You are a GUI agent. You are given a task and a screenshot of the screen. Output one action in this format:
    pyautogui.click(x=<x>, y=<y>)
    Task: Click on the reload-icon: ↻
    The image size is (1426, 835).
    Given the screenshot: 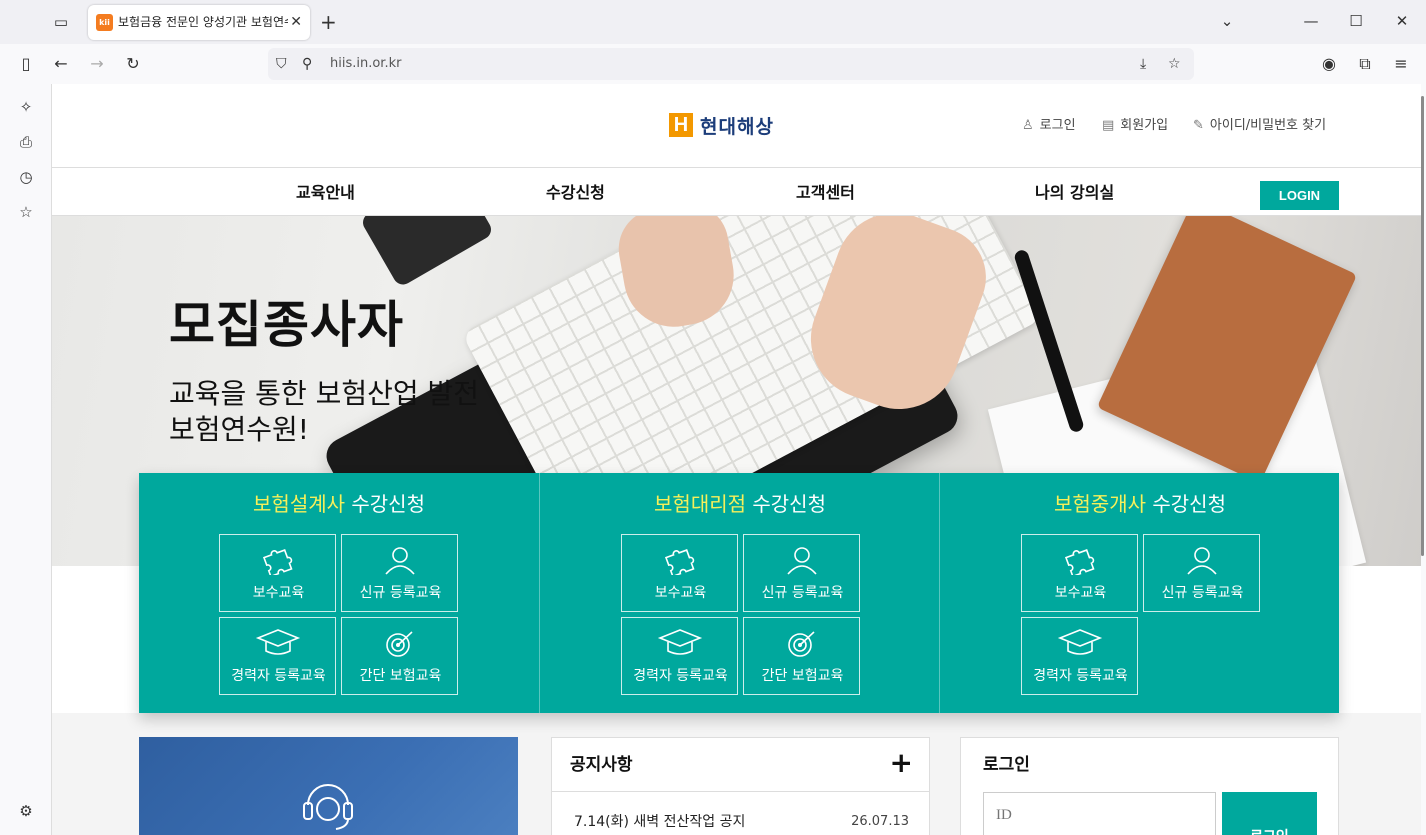 What is the action you would take?
    pyautogui.click(x=133, y=64)
    